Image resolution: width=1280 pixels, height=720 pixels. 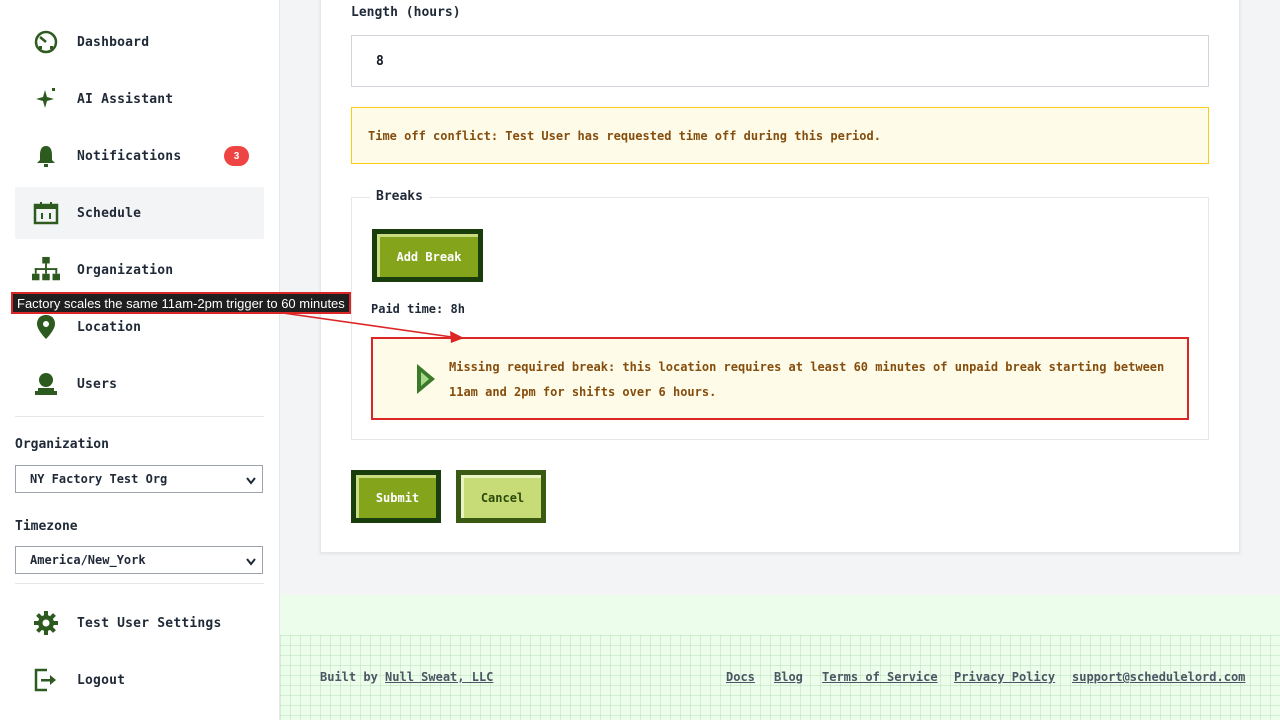 I want to click on support-email-link: support@schedulelord.com, so click(x=1158, y=677).